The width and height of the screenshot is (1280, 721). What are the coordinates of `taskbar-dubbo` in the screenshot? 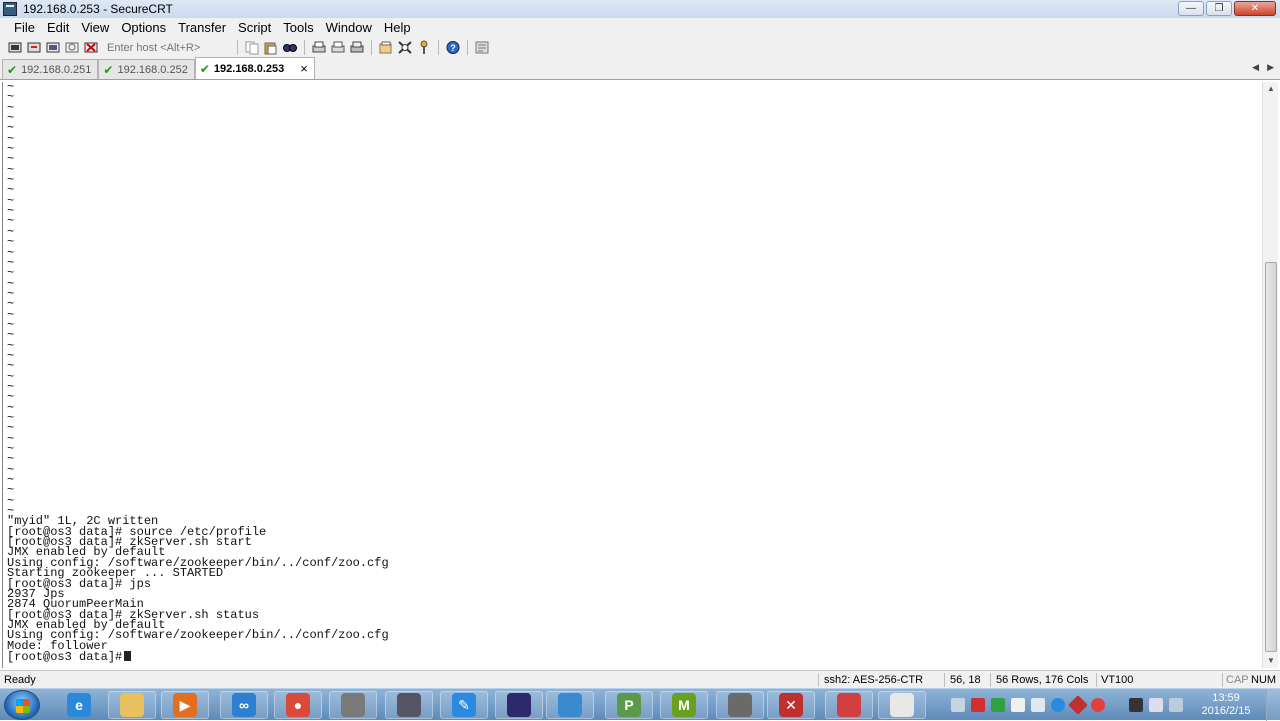 It's located at (902, 705).